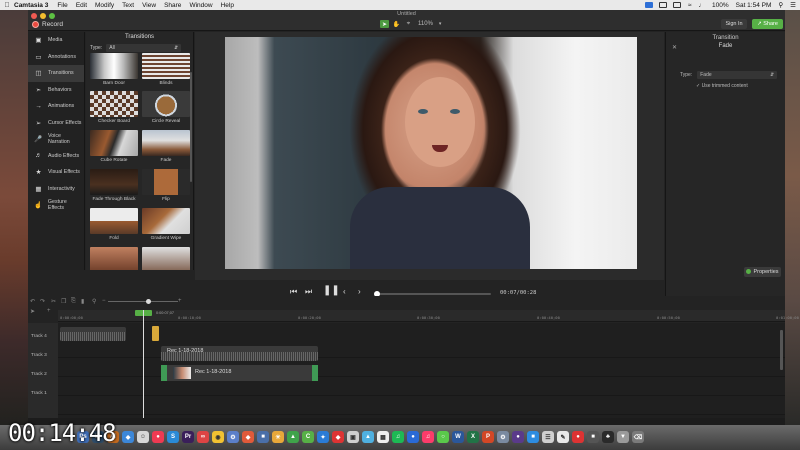  What do you see at coordinates (114, 69) in the screenshot?
I see `transition-barn-door: Barn Door` at bounding box center [114, 69].